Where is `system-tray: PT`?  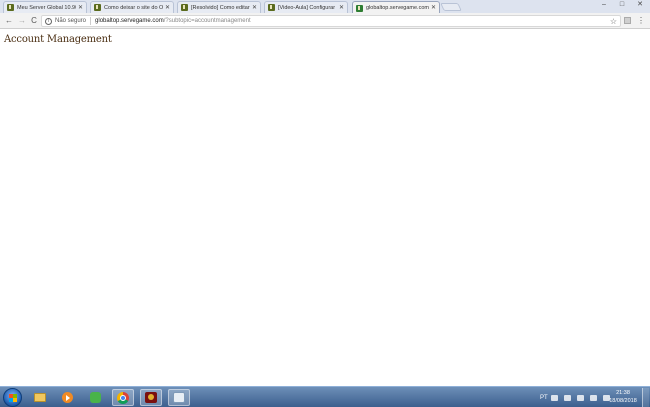 system-tray: PT is located at coordinates (576, 397).